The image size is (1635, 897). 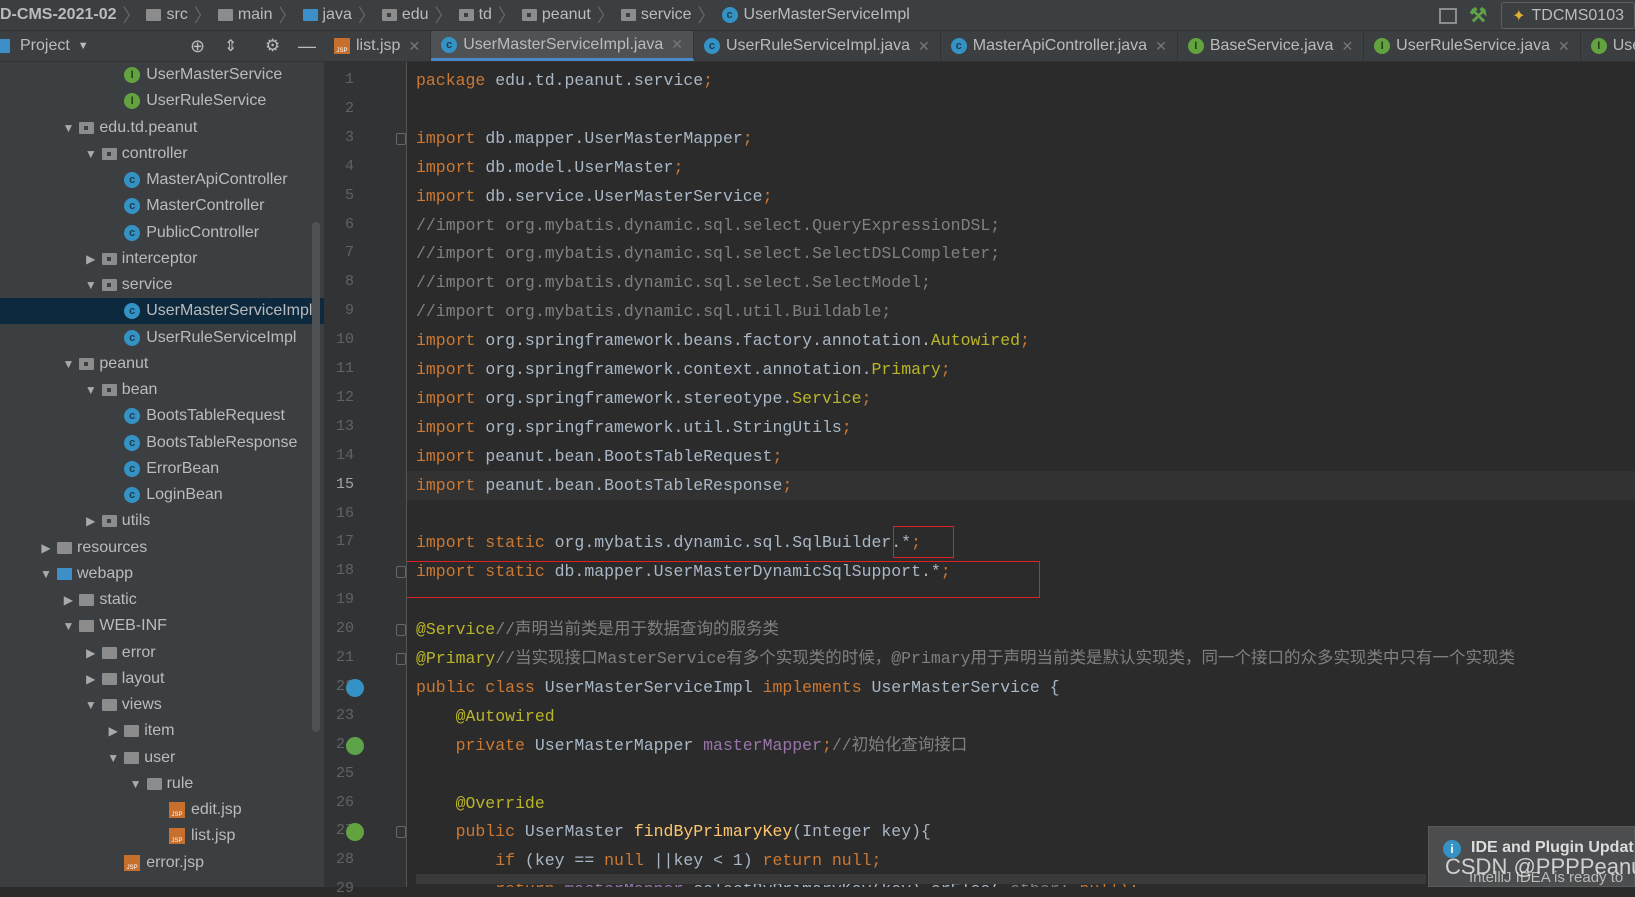 I want to click on tree-item: c MasterController, so click(x=162, y=206).